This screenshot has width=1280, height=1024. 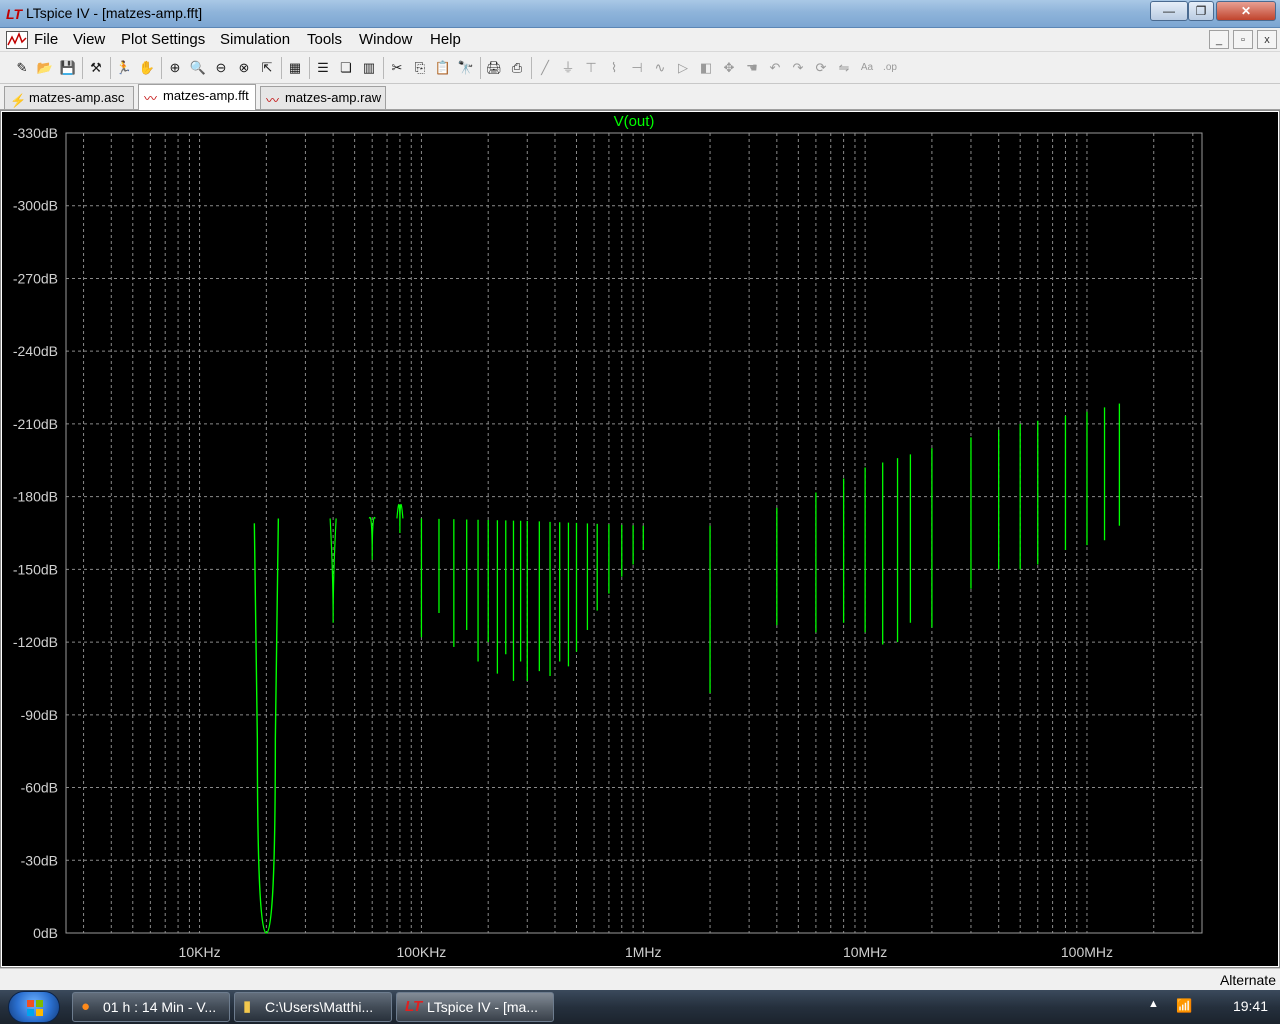 What do you see at coordinates (35, 569) in the screenshot?
I see `y-tick-label: -150dB` at bounding box center [35, 569].